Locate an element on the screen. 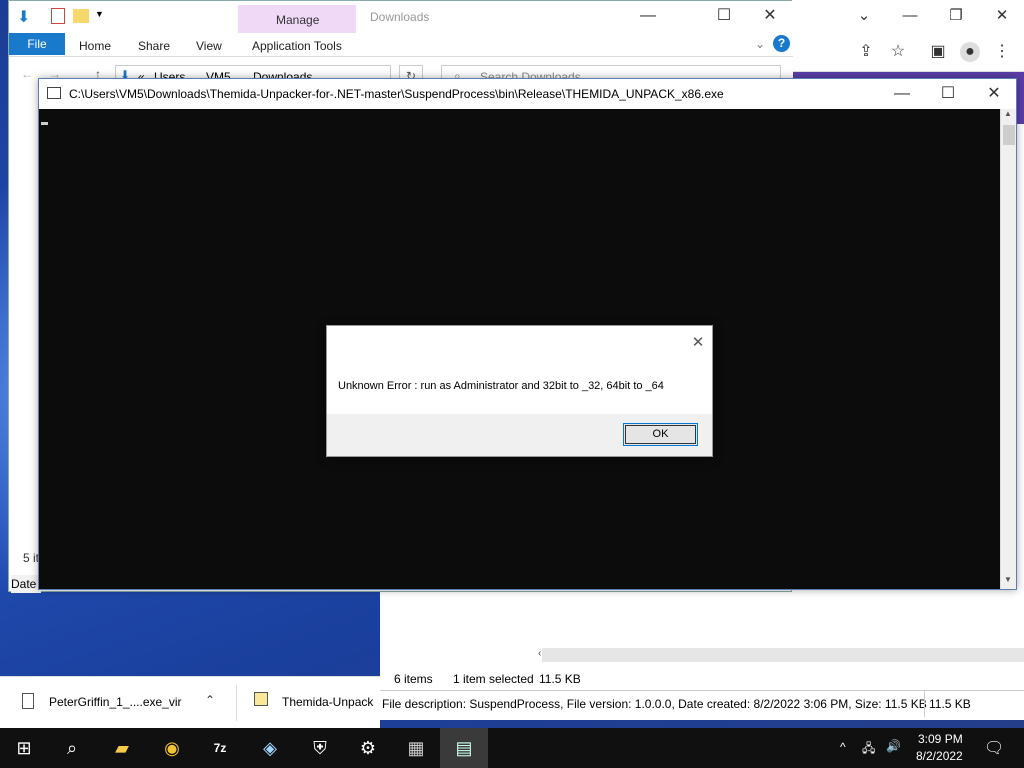 This screenshot has width=1024, height=768. ribbon-tabs is located at coordinates (401, 45).